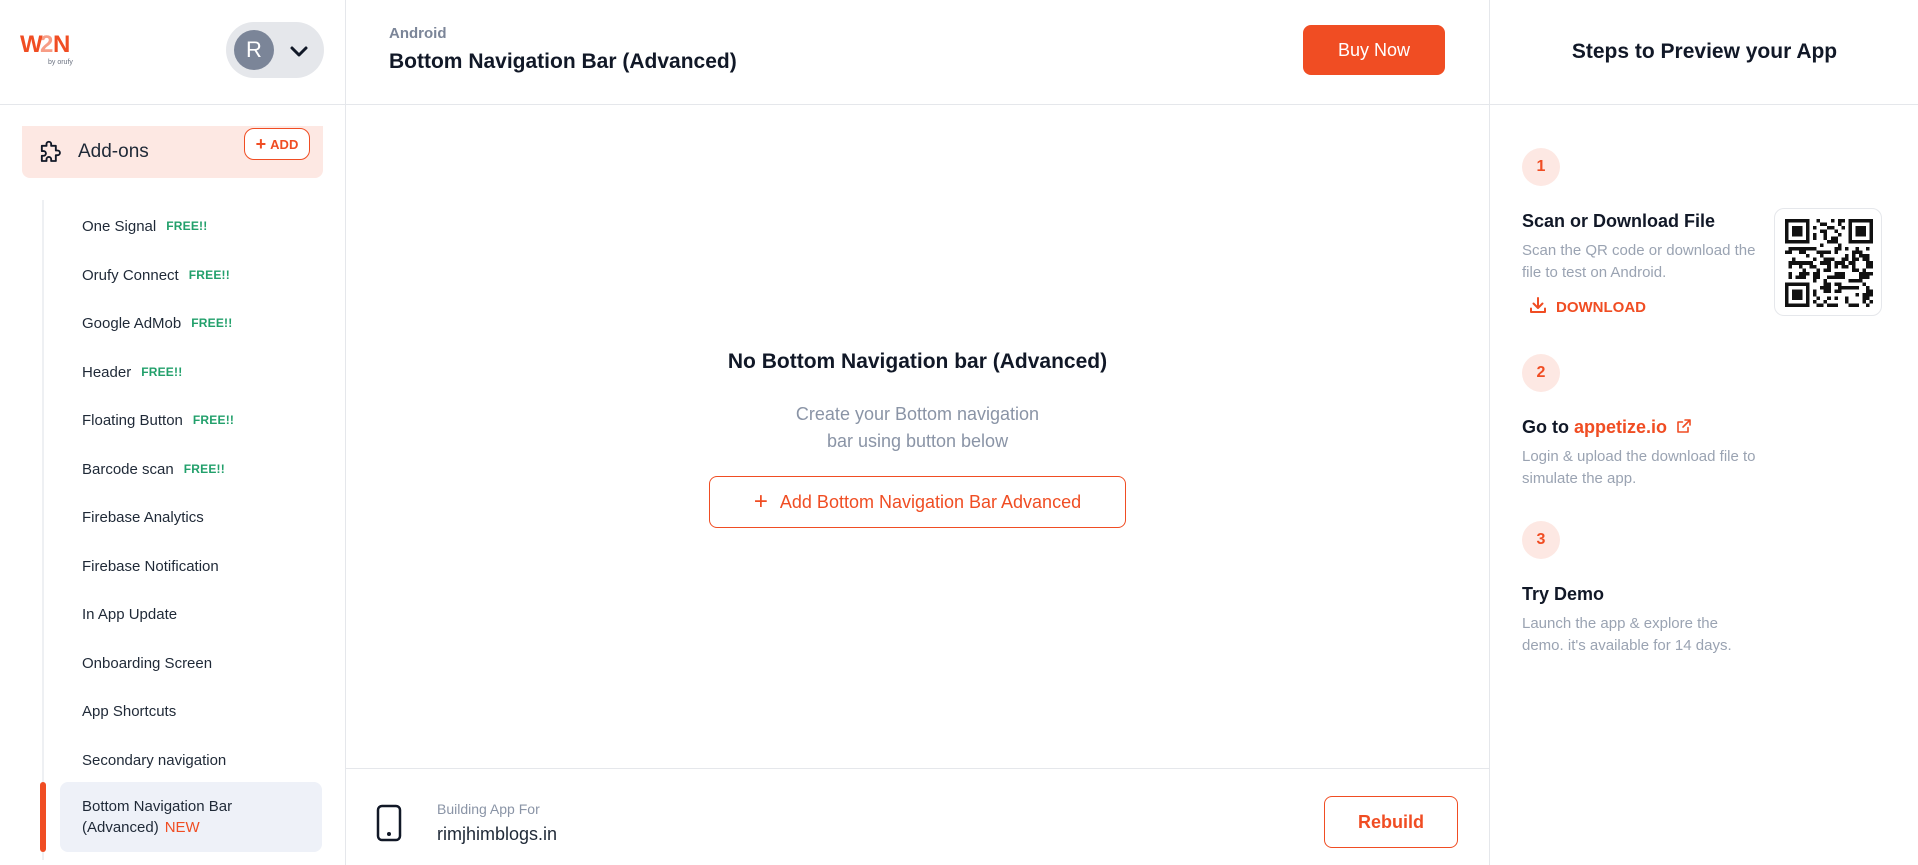 The height and width of the screenshot is (865, 1918). Describe the element at coordinates (157, 817) in the screenshot. I see `sidebar-item-label: Bottom Navigation Bar (Advanced) NEW` at that location.